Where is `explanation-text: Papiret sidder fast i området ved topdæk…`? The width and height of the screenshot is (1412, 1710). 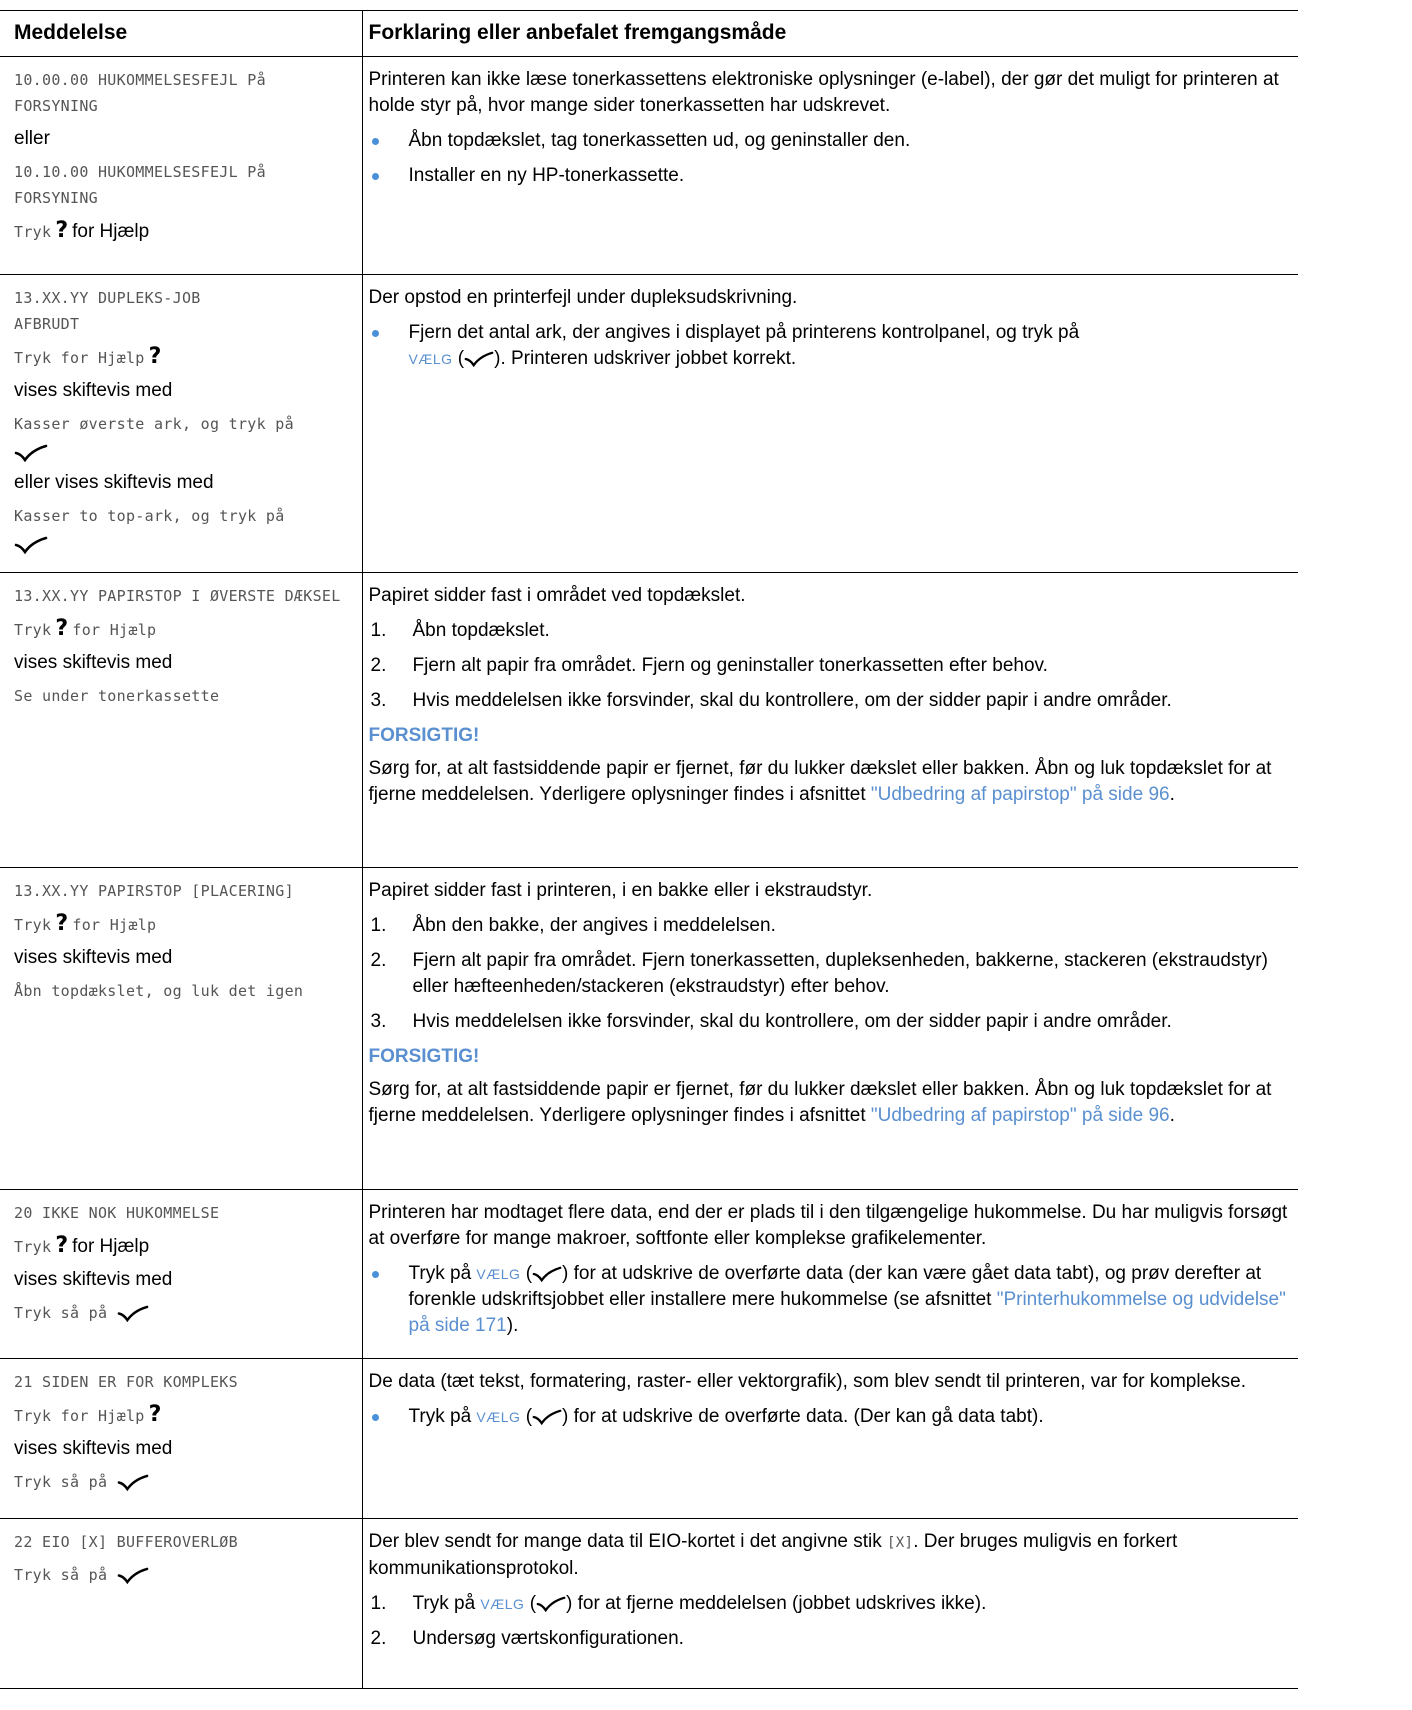
explanation-text: Papiret sidder fast i området ved topdæk… is located at coordinates (557, 596).